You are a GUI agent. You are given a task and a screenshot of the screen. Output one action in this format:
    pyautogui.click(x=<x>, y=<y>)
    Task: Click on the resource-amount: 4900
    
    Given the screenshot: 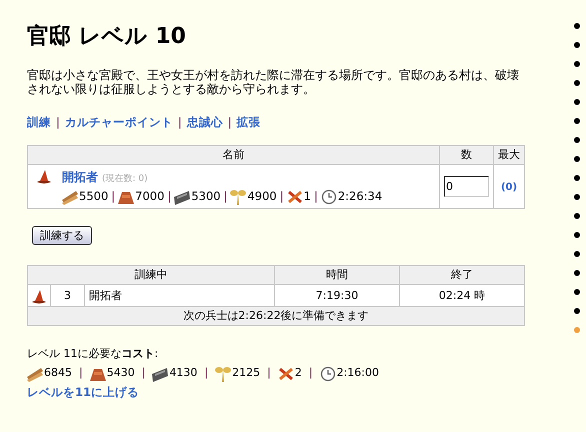 What is the action you would take?
    pyautogui.click(x=262, y=197)
    